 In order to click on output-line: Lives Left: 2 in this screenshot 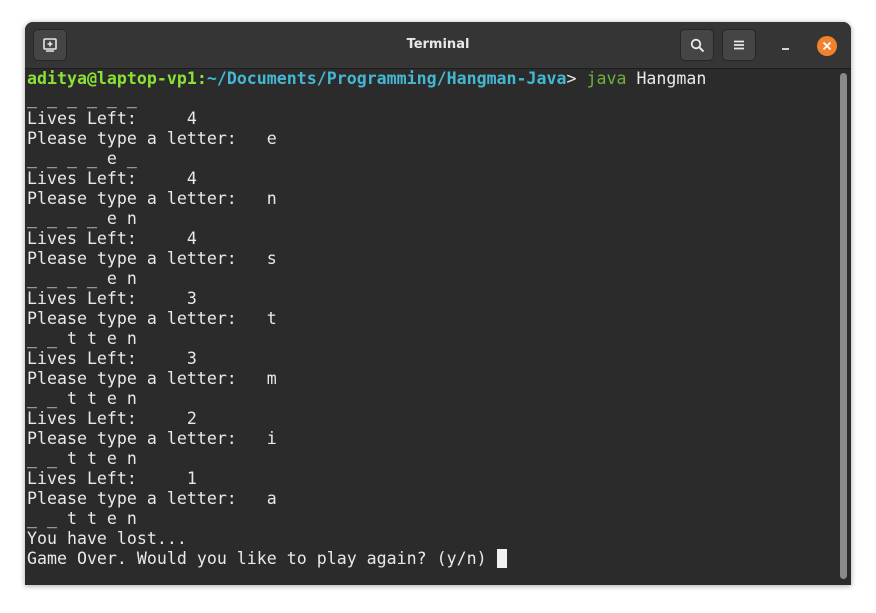, I will do `click(112, 418)`.